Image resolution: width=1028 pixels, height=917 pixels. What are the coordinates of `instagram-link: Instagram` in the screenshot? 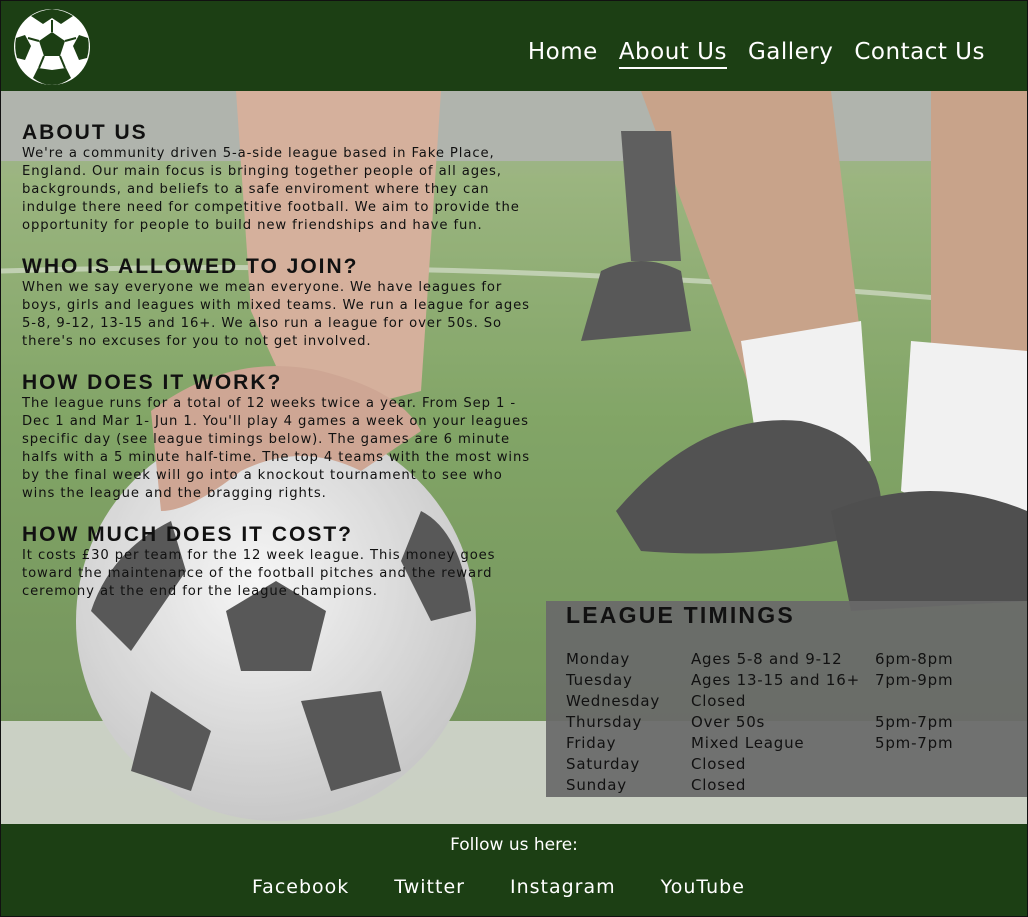 It's located at (563, 887).